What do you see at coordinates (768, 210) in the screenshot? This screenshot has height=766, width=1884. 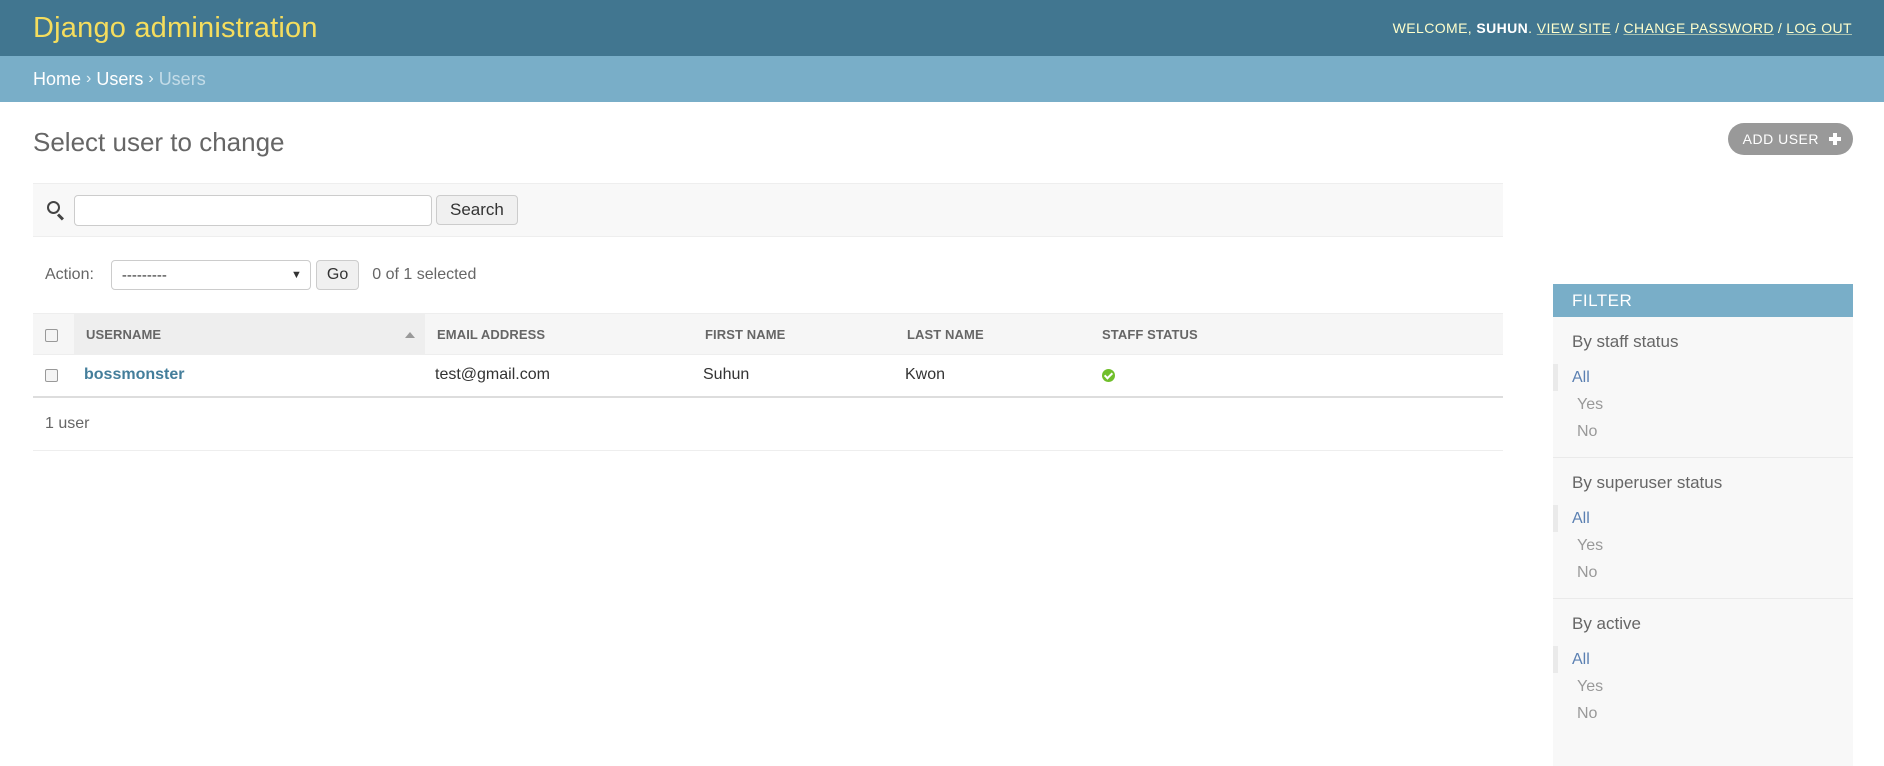 I see `search-toolbar: Search` at bounding box center [768, 210].